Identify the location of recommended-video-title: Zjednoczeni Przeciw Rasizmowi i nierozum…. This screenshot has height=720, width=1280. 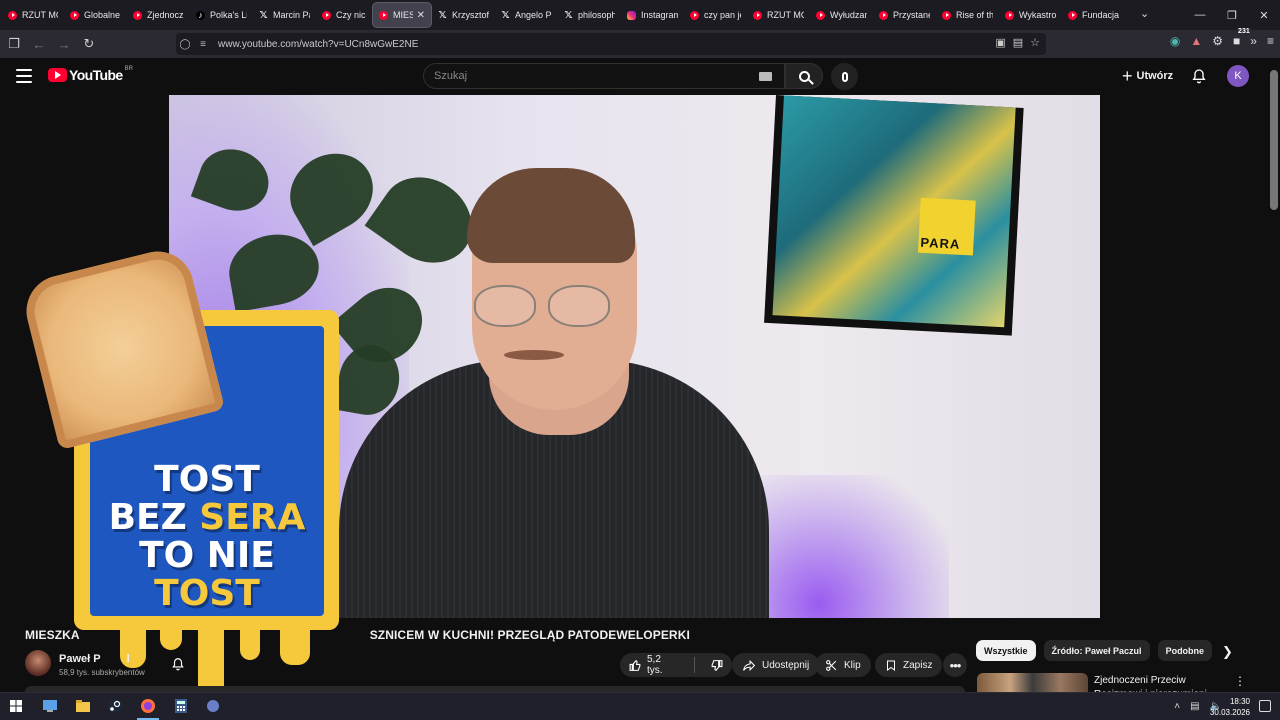
(1162, 683).